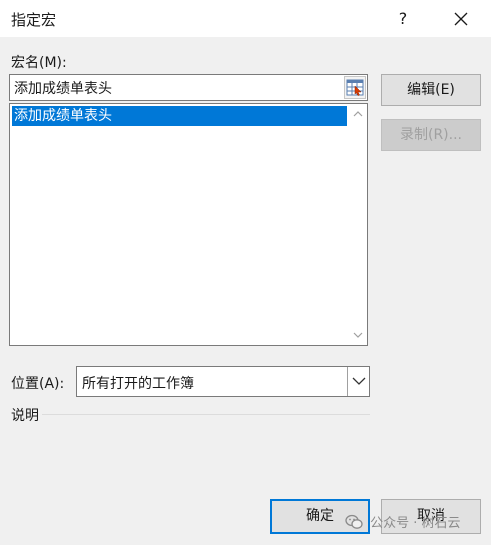 The width and height of the screenshot is (491, 545). What do you see at coordinates (358, 335) in the screenshot?
I see `scroll-down-icon` at bounding box center [358, 335].